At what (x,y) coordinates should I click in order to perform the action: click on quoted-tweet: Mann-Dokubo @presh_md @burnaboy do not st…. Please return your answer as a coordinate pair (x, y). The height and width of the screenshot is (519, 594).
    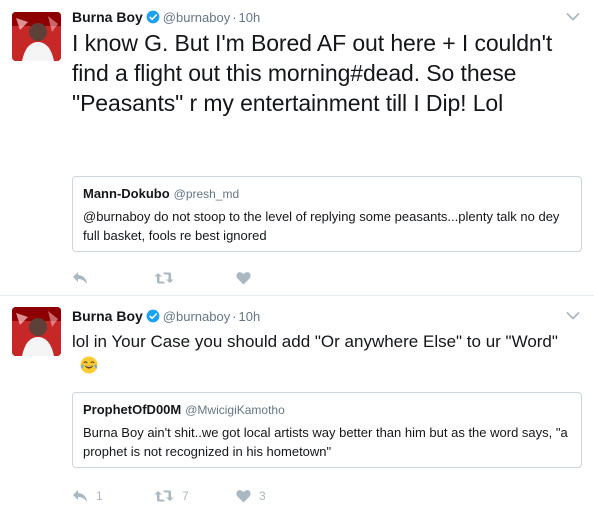
    Looking at the image, I should click on (327, 214).